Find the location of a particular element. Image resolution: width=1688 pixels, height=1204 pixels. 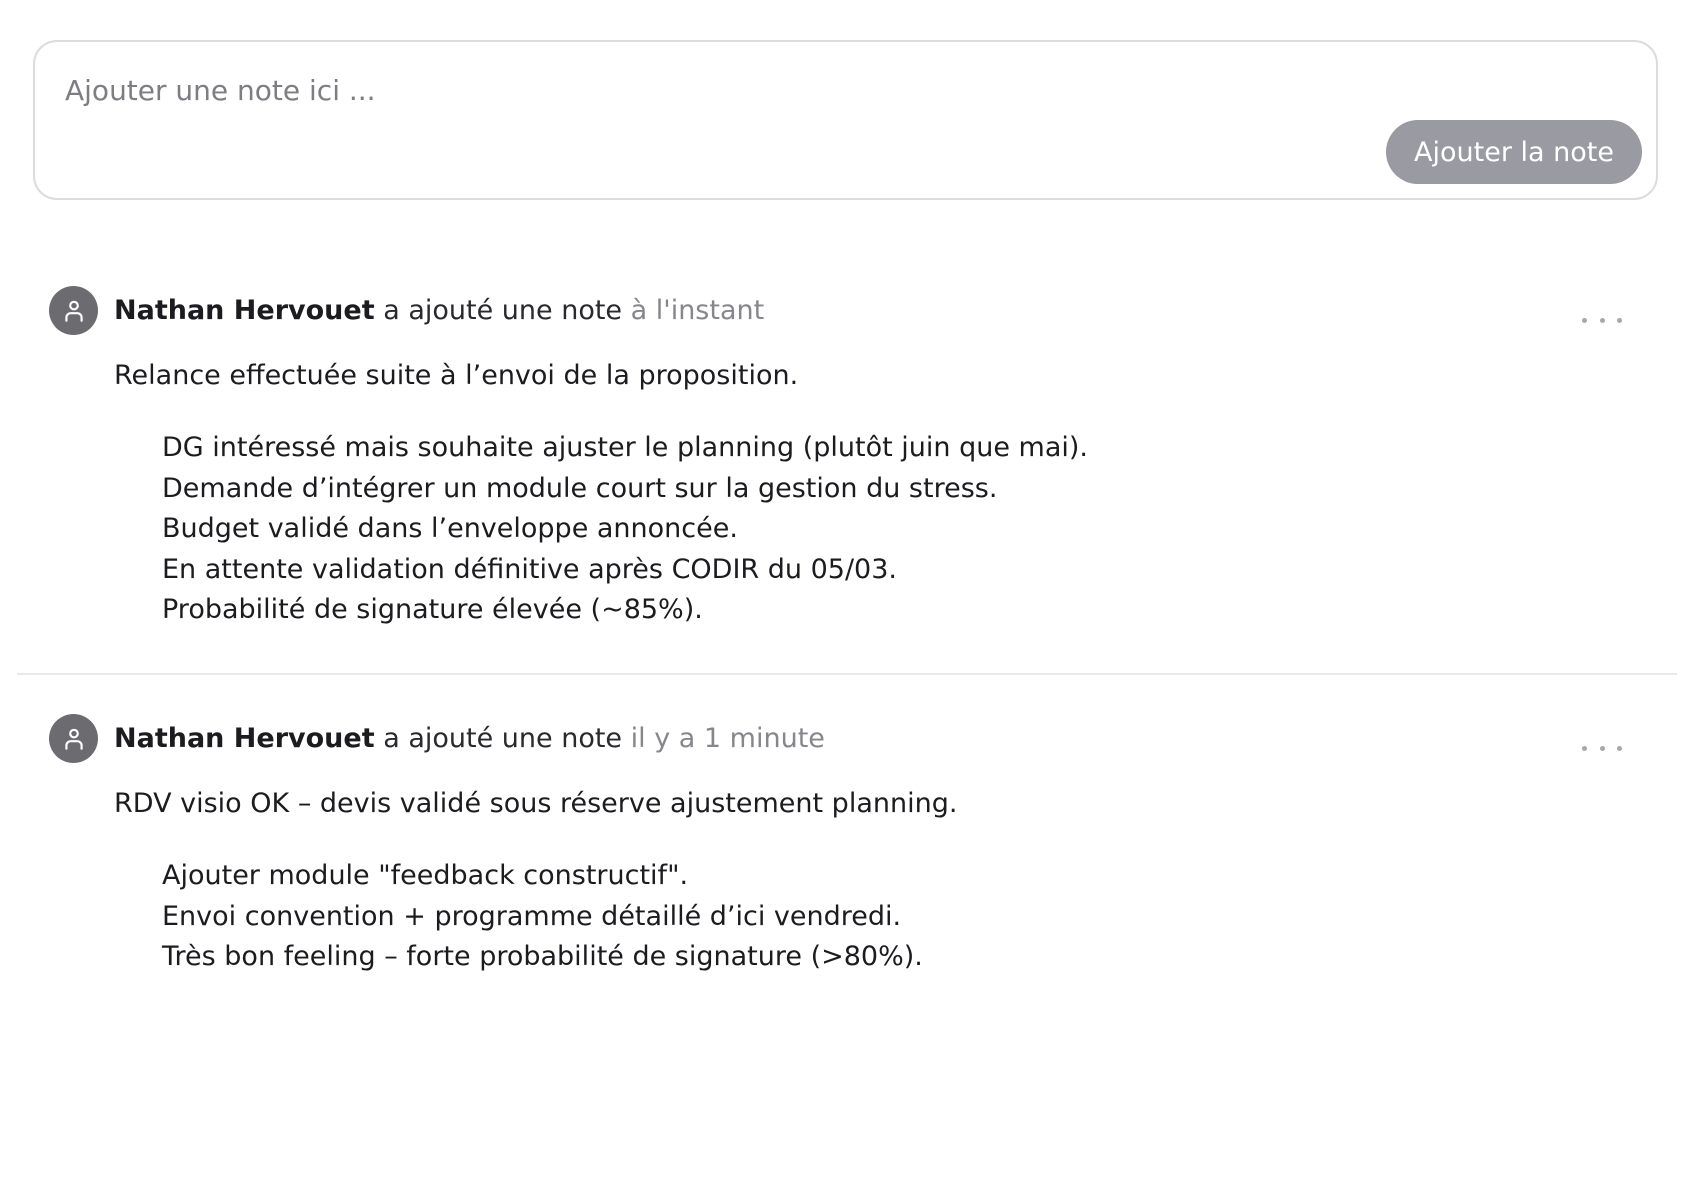

note-divider is located at coordinates (847, 674).